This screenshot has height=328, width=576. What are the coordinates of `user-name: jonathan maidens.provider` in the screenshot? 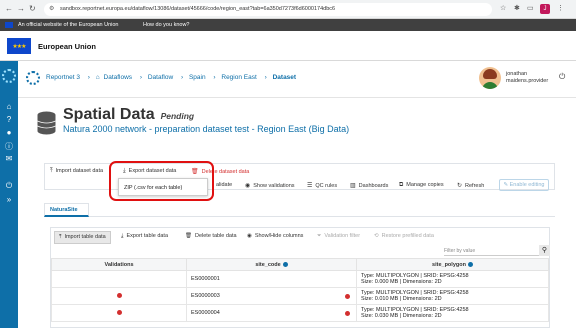 It's located at (527, 78).